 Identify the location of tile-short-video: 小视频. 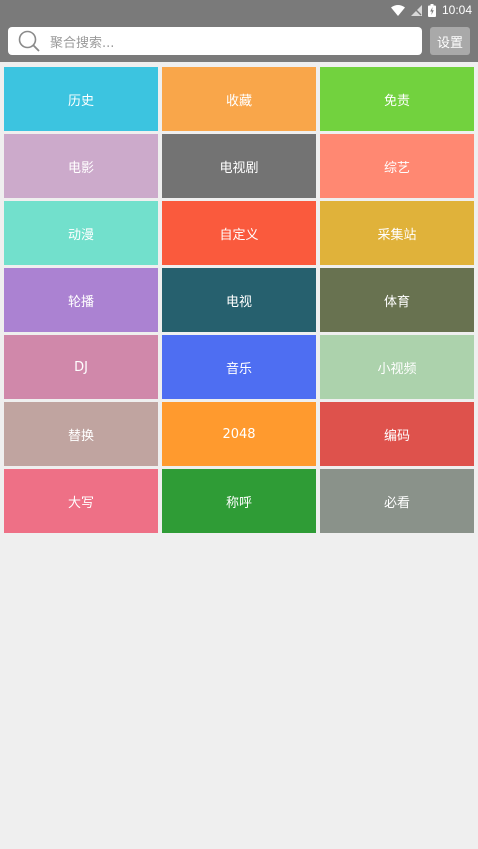
(397, 367).